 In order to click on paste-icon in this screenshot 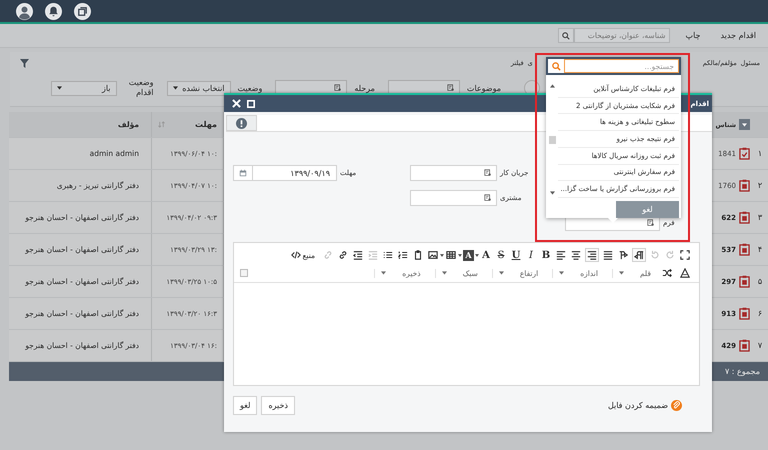, I will do `click(418, 255)`.